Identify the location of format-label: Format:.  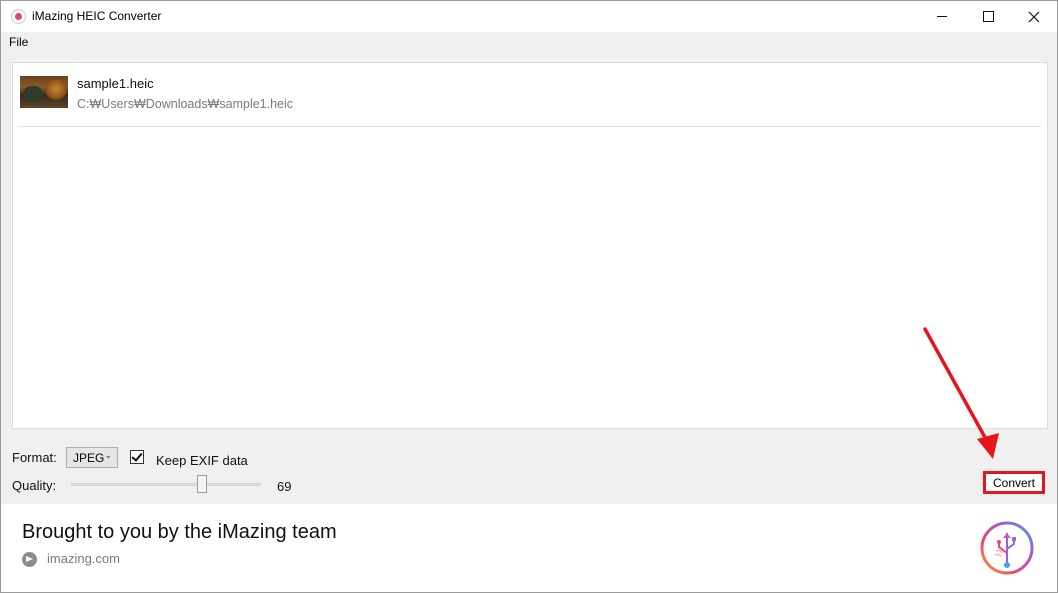
(34, 457).